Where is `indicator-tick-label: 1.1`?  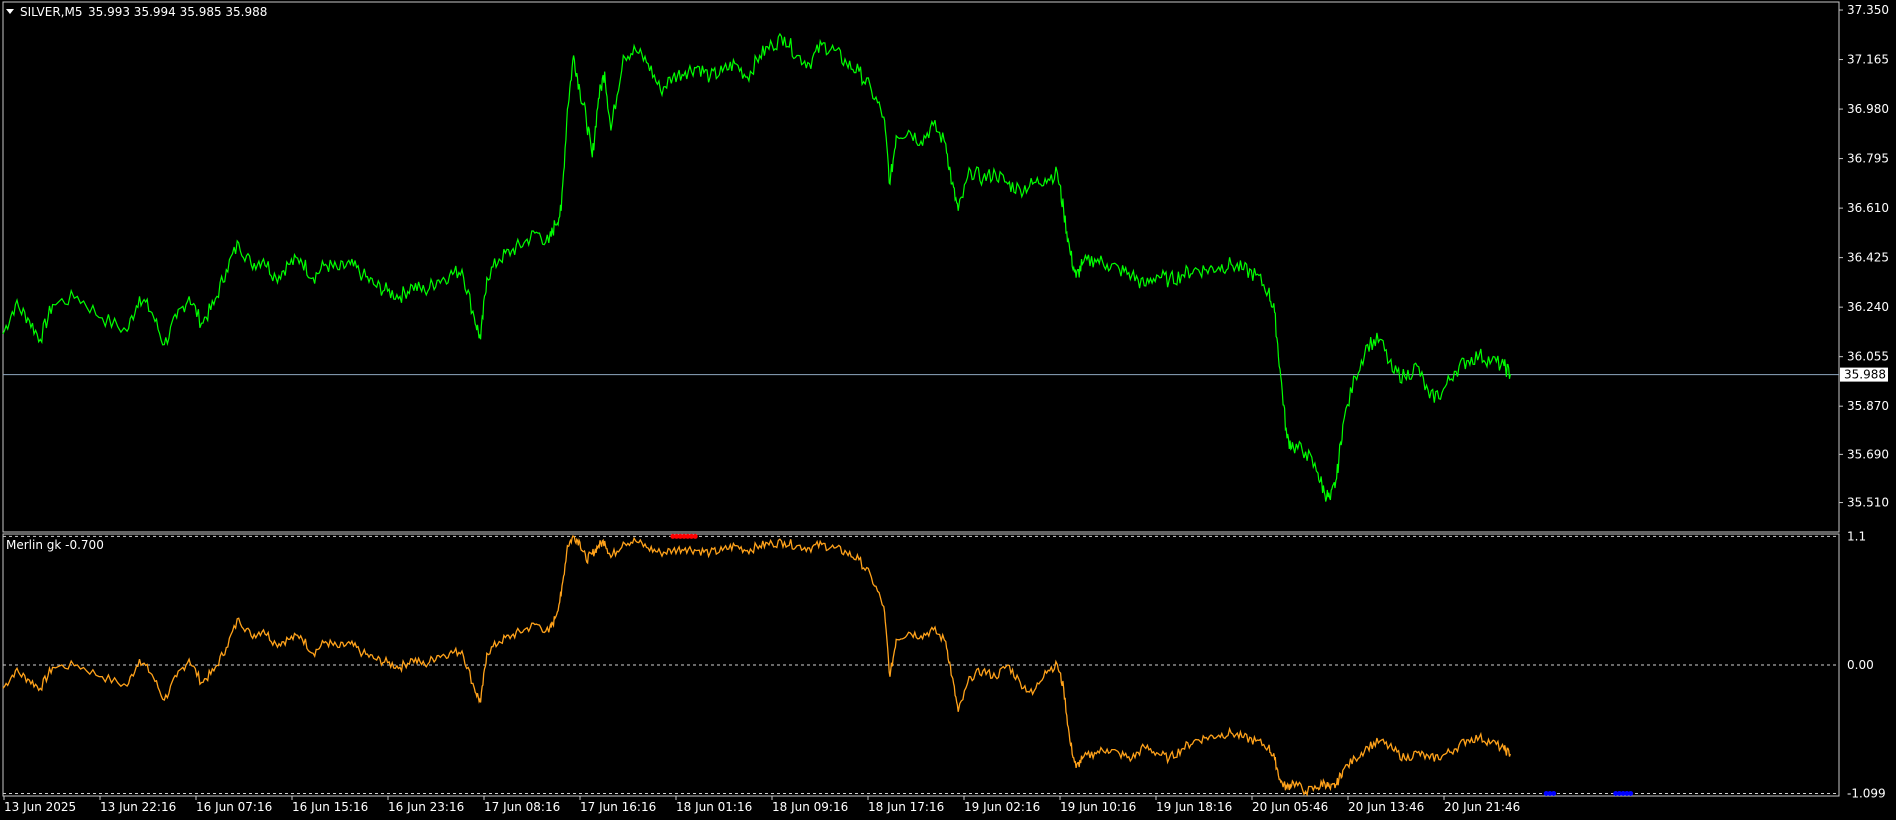 indicator-tick-label: 1.1 is located at coordinates (1856, 536).